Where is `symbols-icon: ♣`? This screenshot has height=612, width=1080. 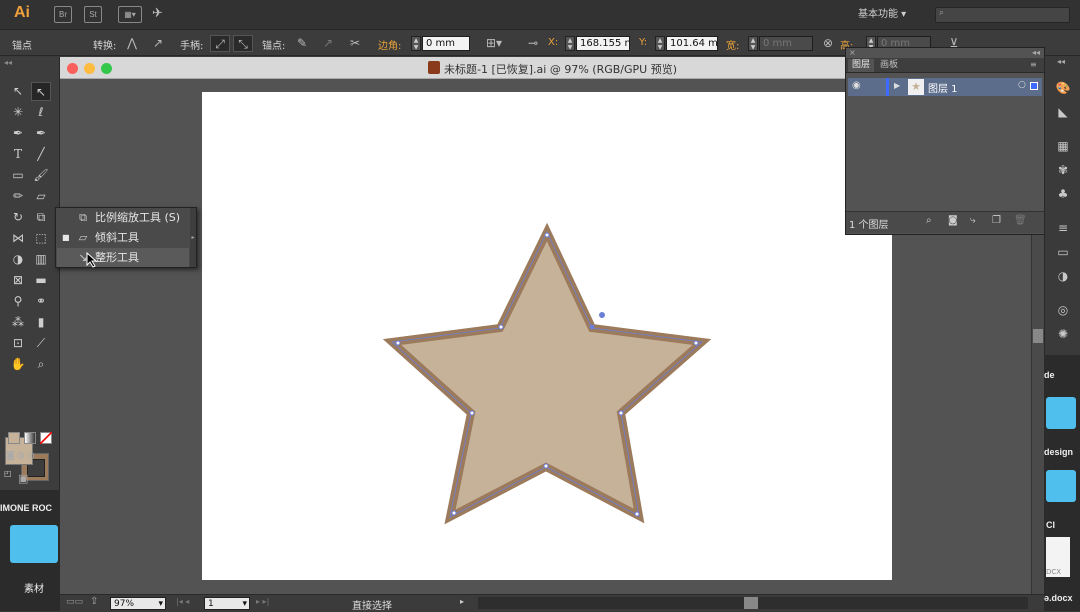 symbols-icon: ♣ is located at coordinates (1063, 194).